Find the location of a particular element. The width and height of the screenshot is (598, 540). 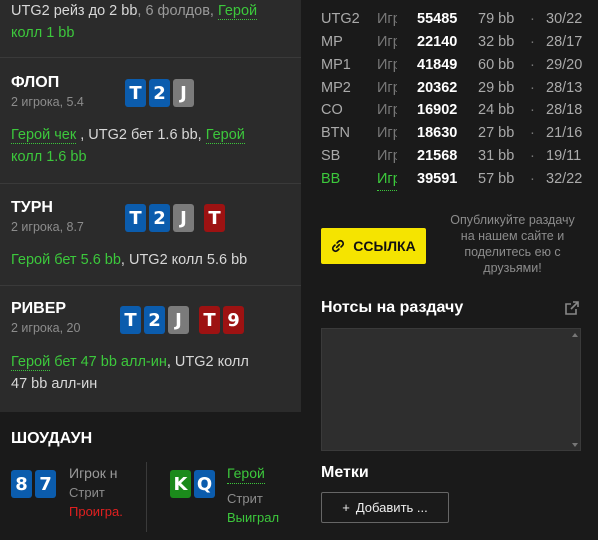

playing-card: 9 is located at coordinates (233, 320).